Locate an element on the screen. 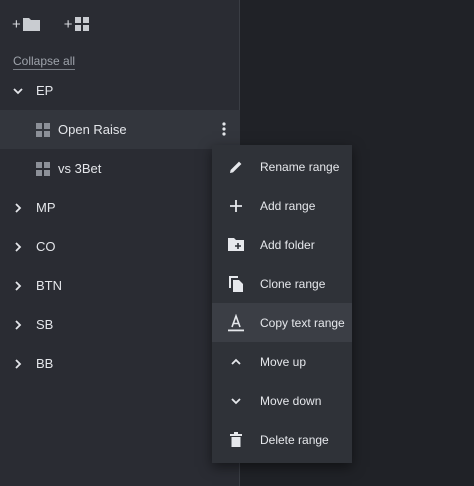 The height and width of the screenshot is (486, 474). menu-item-move-up: Move up is located at coordinates (282, 361).